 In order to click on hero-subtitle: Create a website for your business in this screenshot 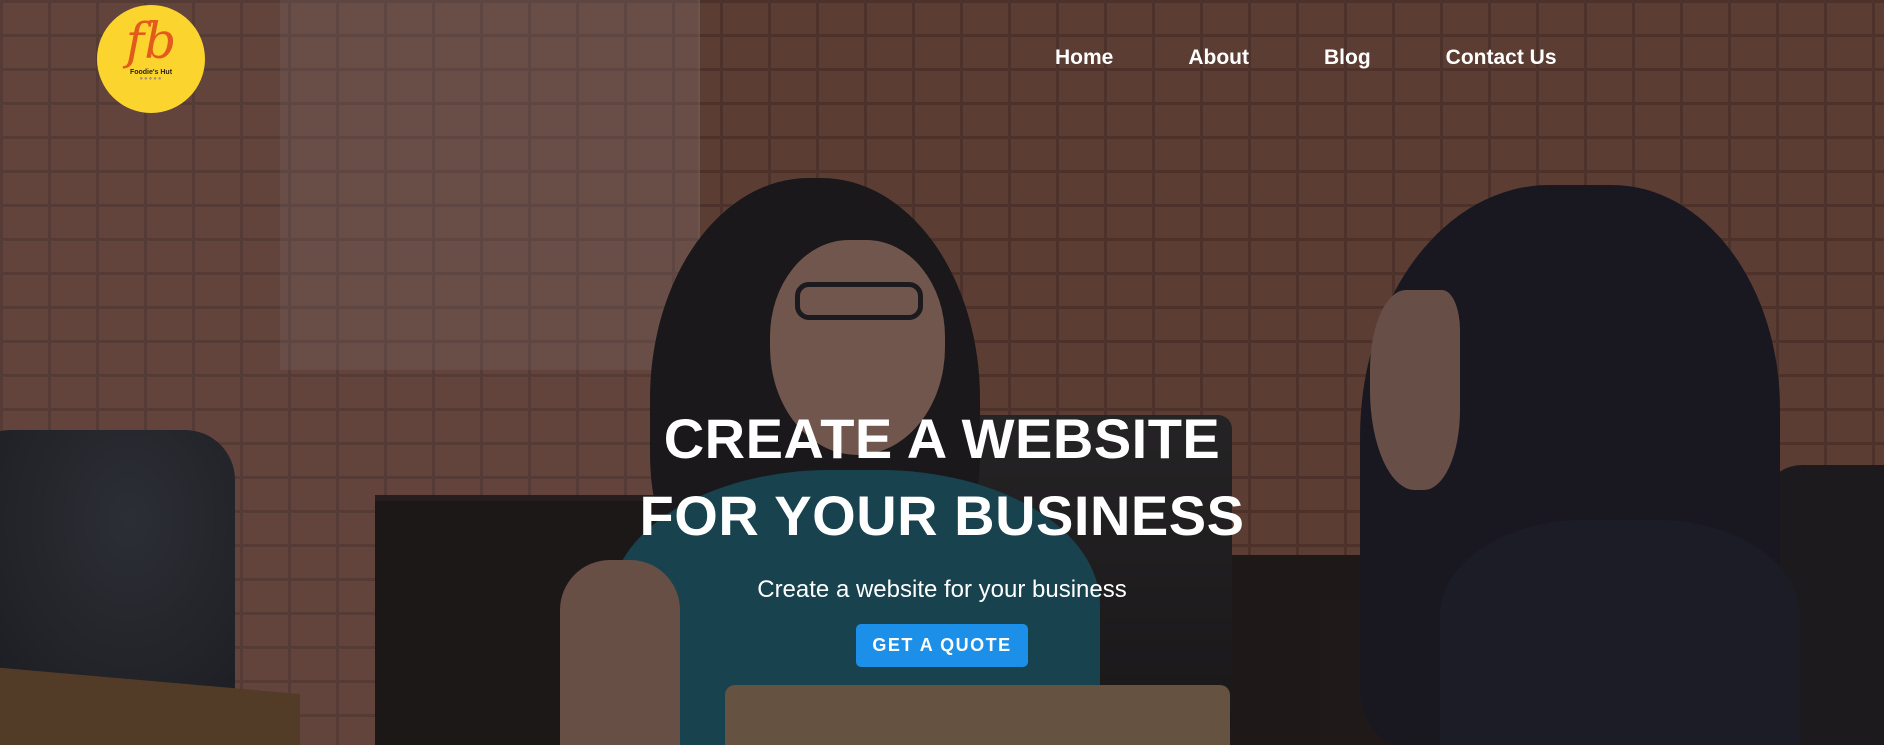, I will do `click(942, 589)`.